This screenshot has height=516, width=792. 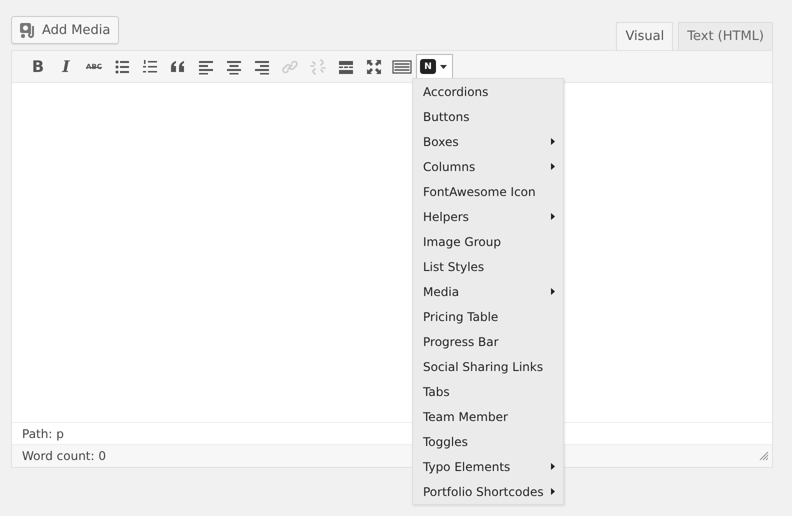 What do you see at coordinates (318, 66) in the screenshot?
I see `broken-link-icon` at bounding box center [318, 66].